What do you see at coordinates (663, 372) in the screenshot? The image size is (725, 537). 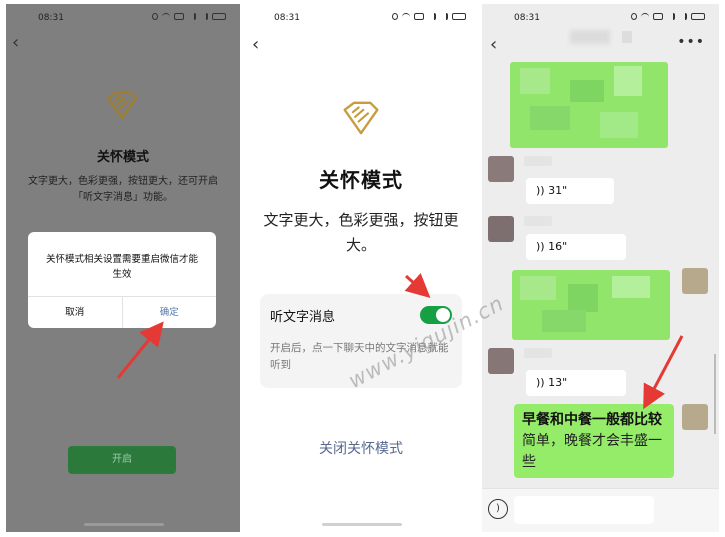 I see `arrow-to-message` at bounding box center [663, 372].